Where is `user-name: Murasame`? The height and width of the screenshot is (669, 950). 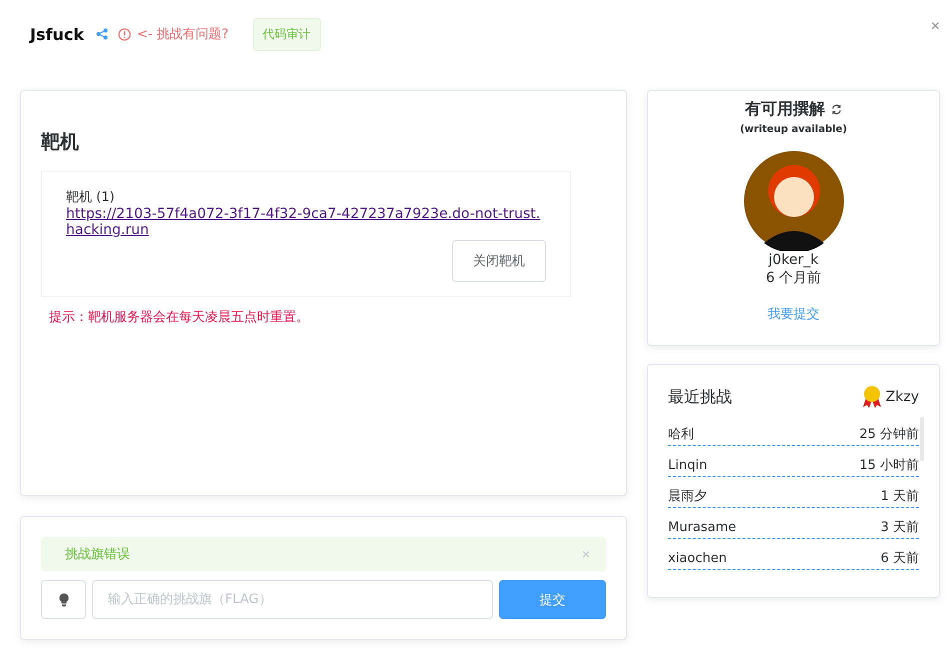 user-name: Murasame is located at coordinates (702, 528).